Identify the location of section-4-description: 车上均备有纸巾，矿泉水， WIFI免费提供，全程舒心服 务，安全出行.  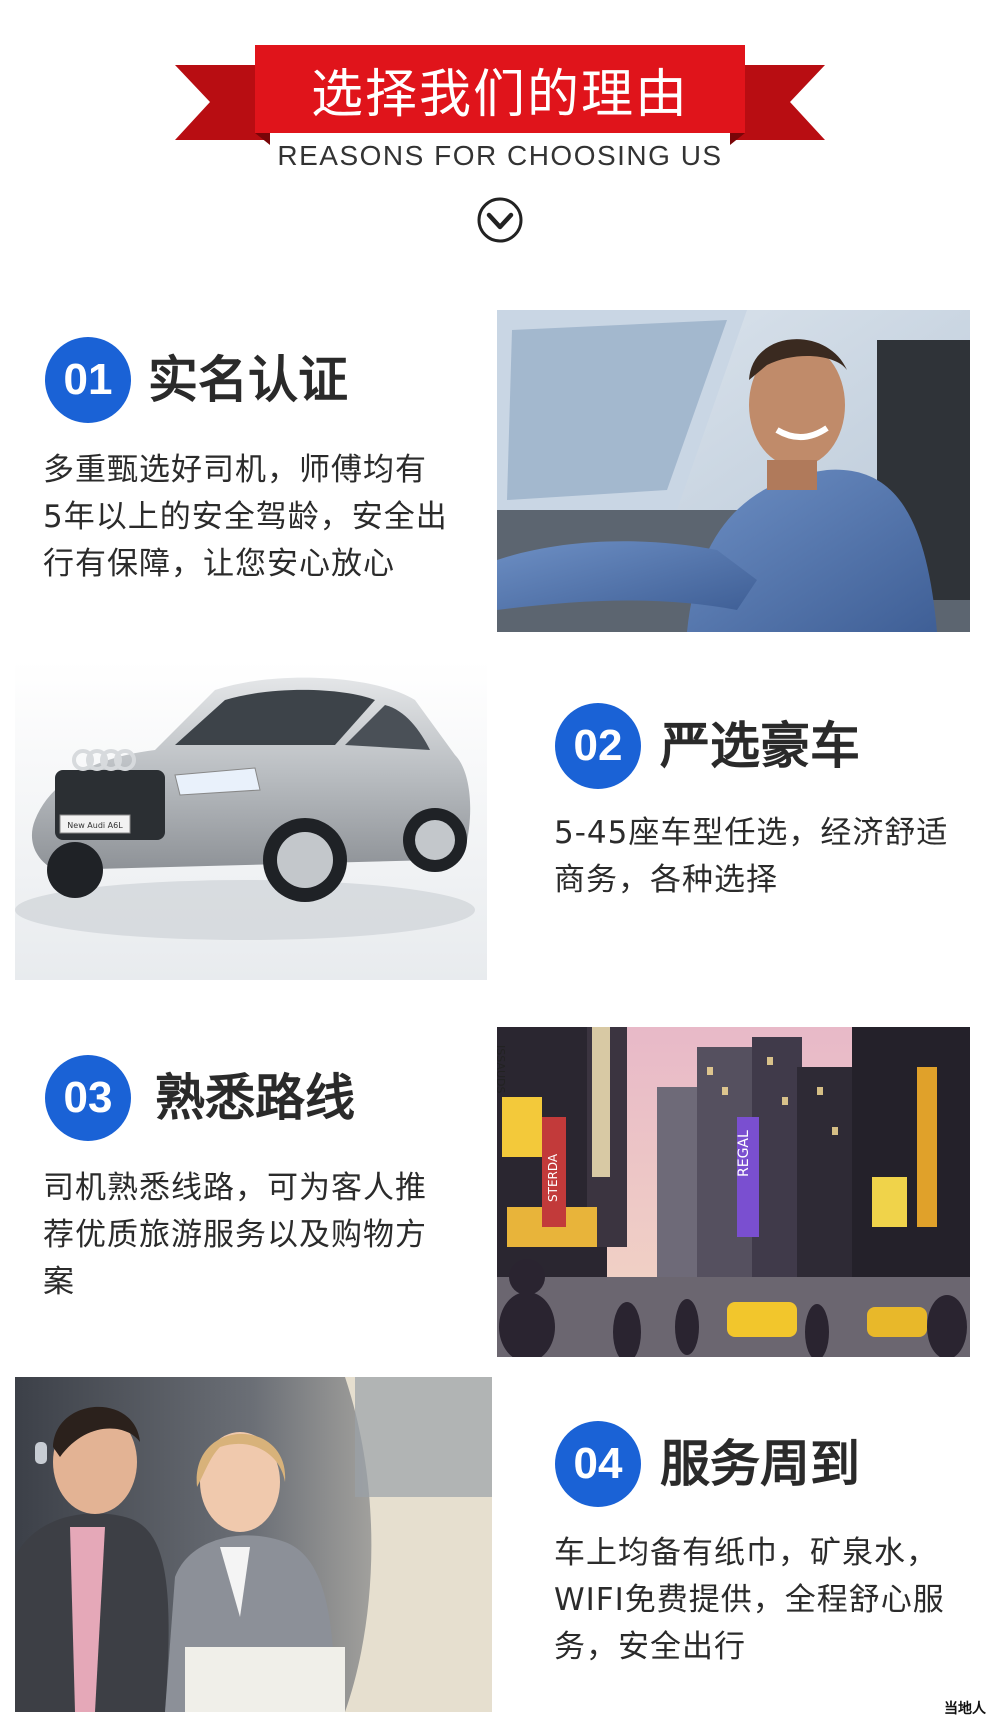
(749, 1600).